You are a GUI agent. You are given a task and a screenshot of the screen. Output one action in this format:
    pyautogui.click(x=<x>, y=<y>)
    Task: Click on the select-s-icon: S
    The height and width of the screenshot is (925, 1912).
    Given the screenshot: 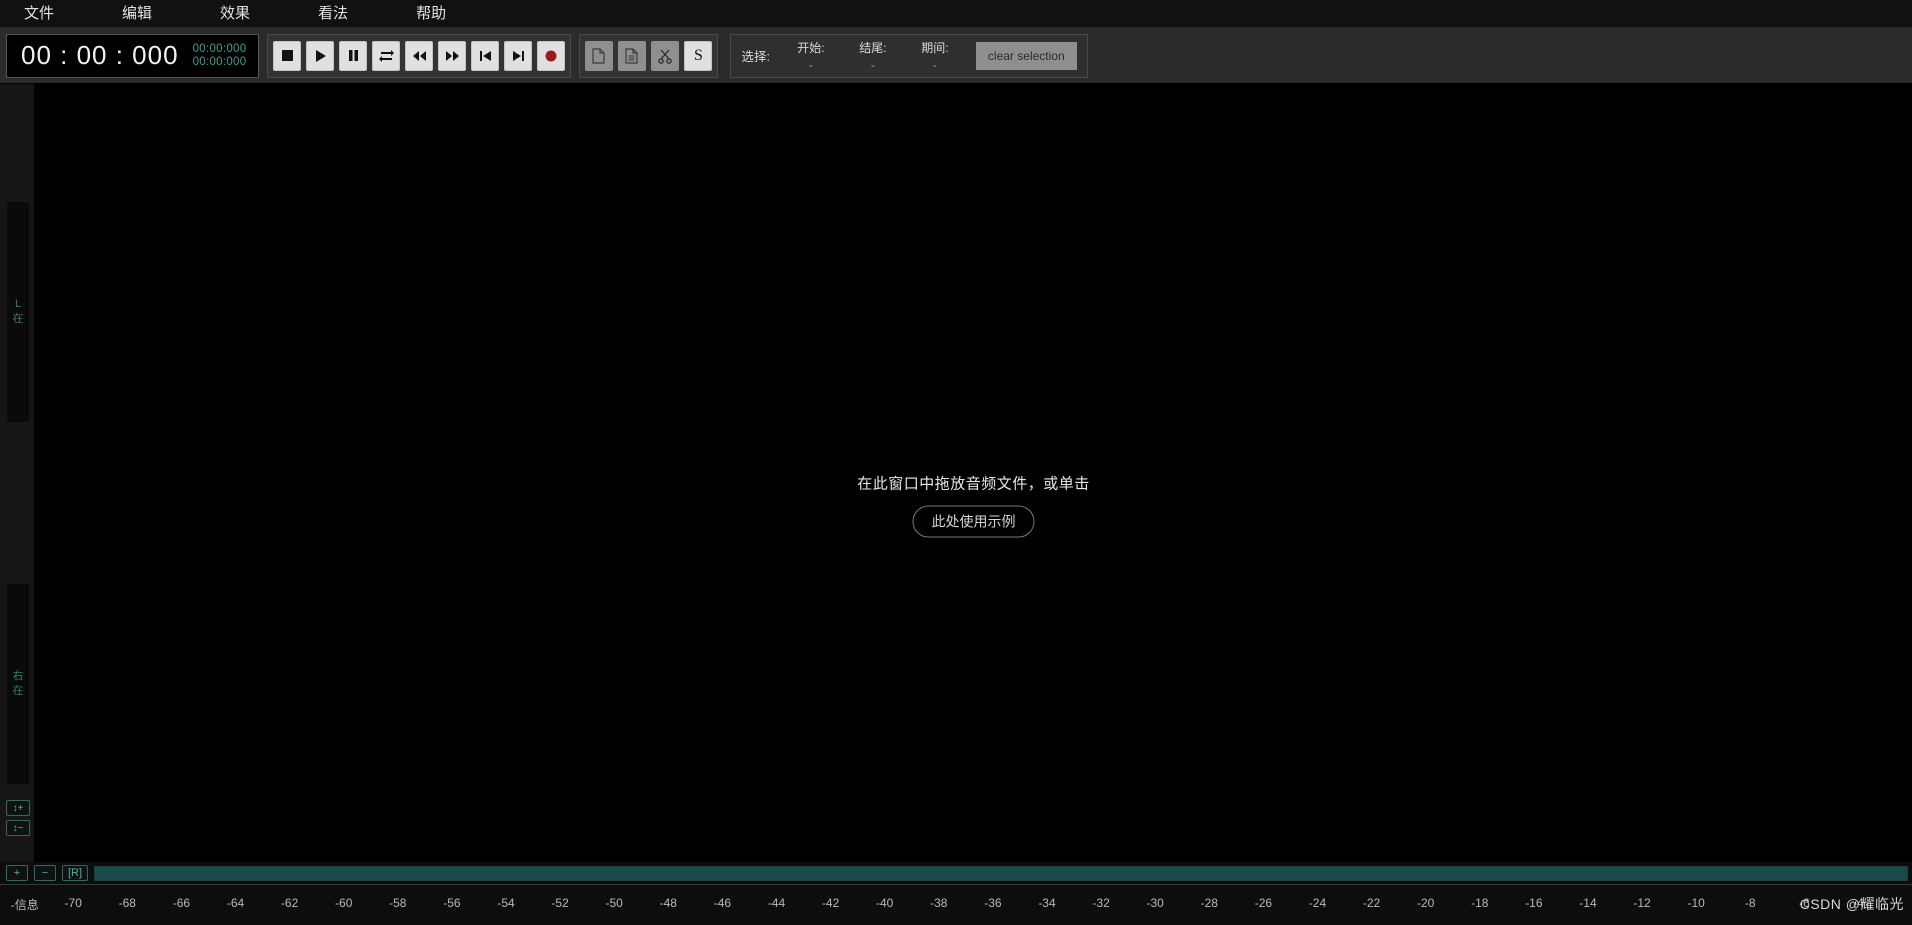 What is the action you would take?
    pyautogui.click(x=698, y=55)
    